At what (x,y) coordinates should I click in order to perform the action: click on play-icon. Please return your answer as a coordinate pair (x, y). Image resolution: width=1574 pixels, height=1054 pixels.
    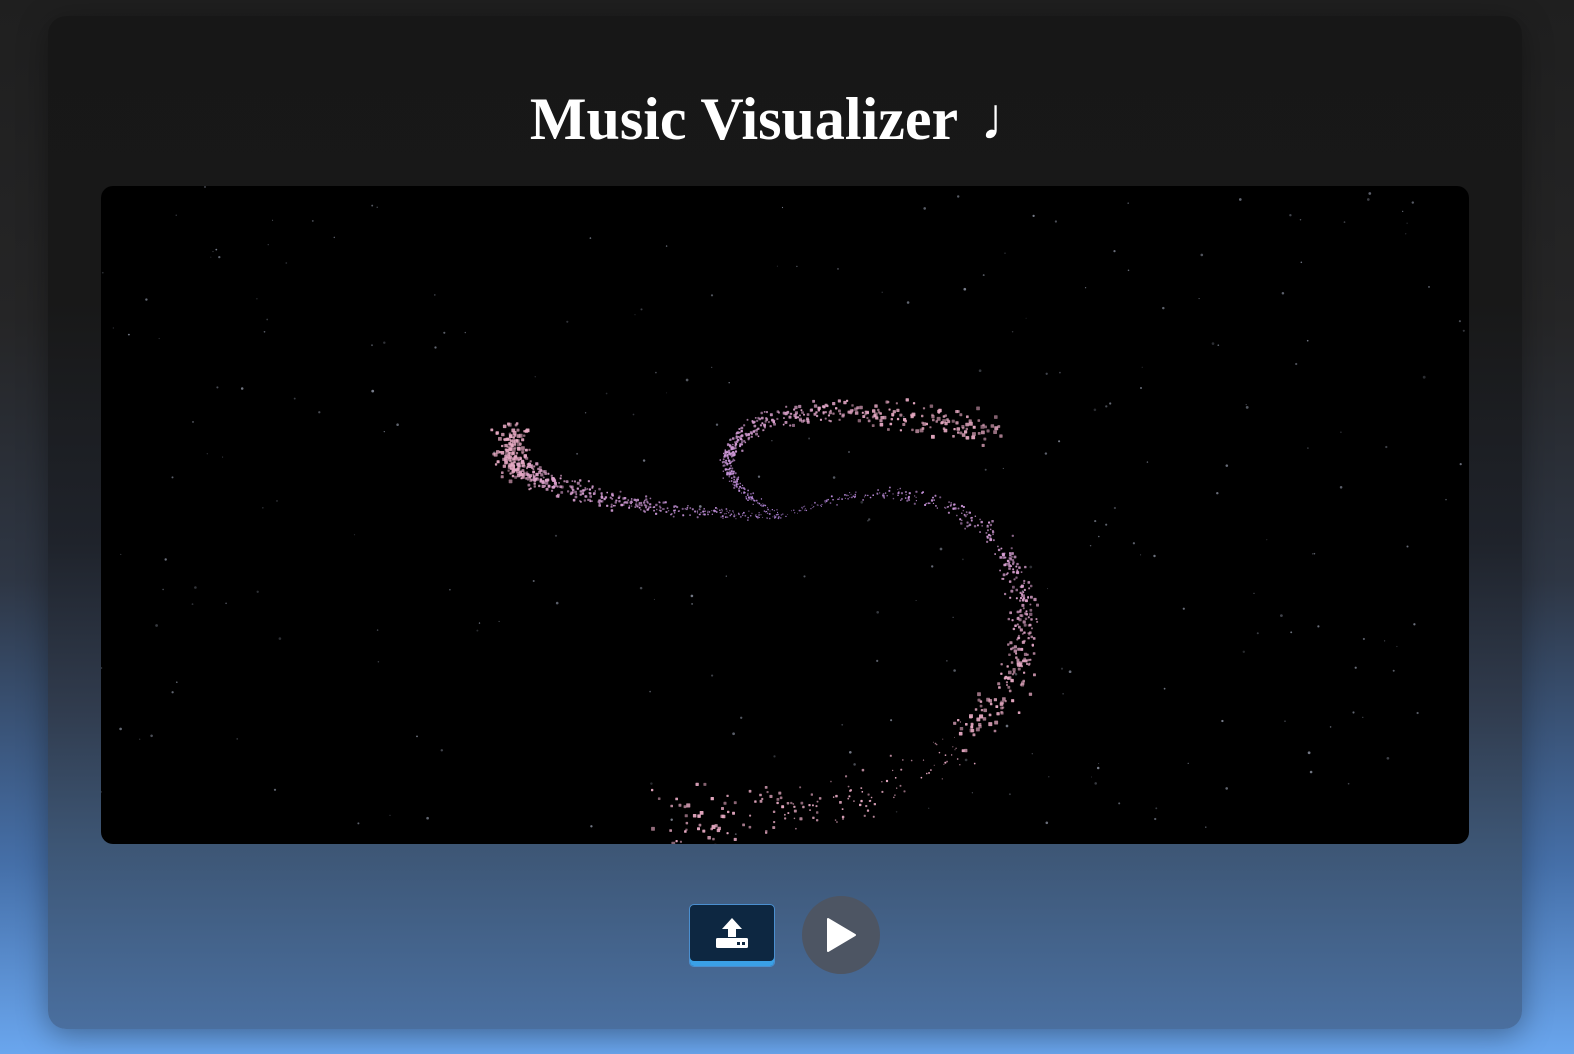
    Looking at the image, I should click on (841, 935).